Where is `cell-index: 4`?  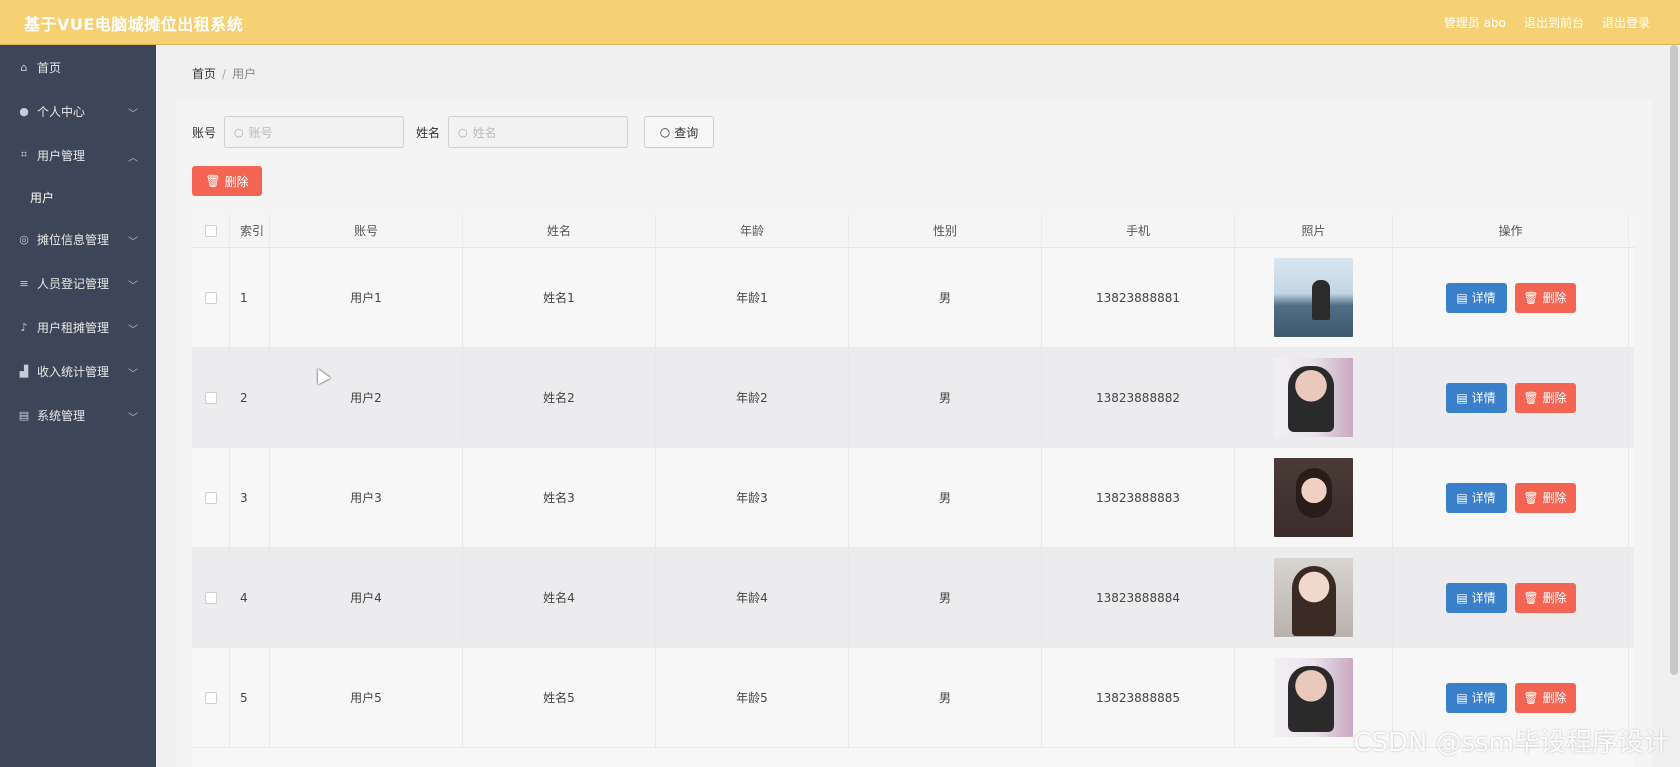 cell-index: 4 is located at coordinates (250, 597).